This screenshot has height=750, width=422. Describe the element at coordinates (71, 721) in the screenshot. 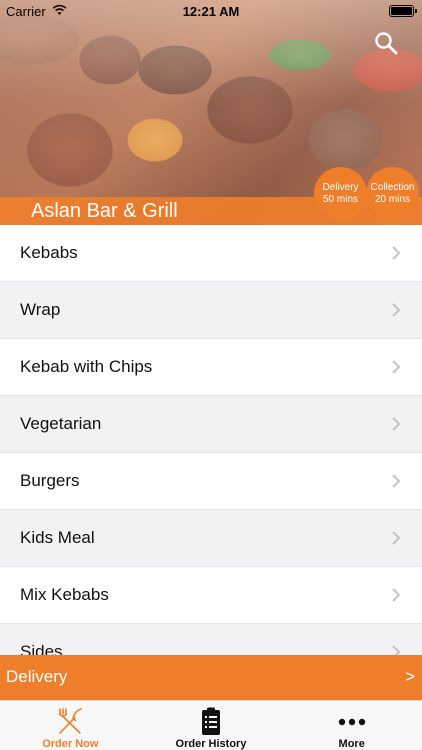

I see `fork-knife-icon` at that location.